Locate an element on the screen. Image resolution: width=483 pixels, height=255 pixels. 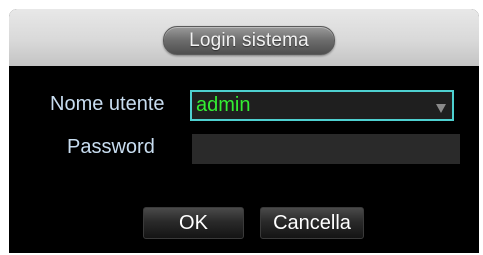
dialog-title: Login sistema is located at coordinates (249, 40).